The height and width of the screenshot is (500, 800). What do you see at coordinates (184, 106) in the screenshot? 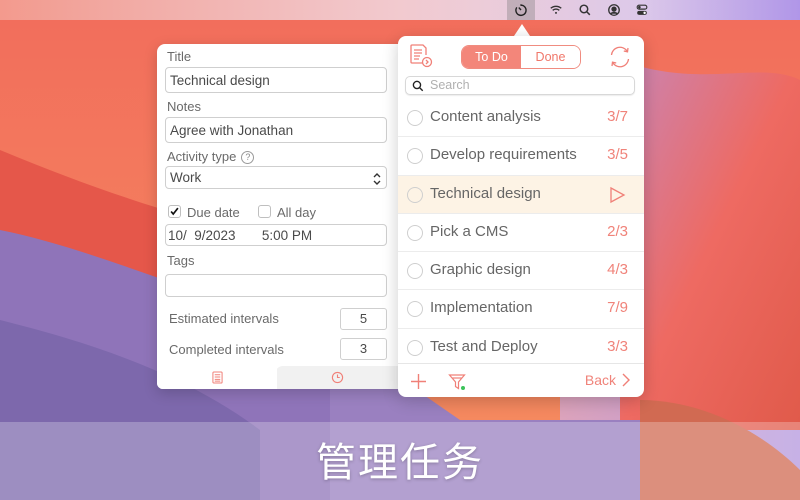
I see `notes-label: Notes` at bounding box center [184, 106].